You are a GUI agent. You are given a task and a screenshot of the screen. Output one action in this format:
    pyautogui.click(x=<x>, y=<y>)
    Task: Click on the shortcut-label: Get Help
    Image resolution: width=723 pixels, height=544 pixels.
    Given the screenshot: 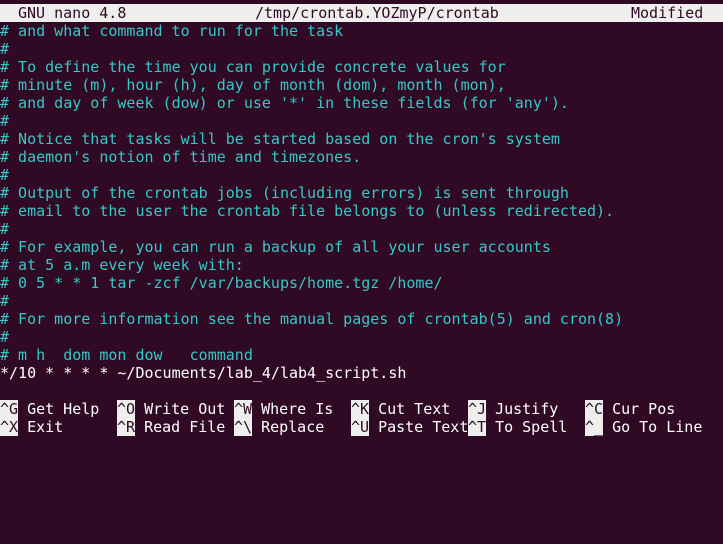 What is the action you would take?
    pyautogui.click(x=63, y=409)
    